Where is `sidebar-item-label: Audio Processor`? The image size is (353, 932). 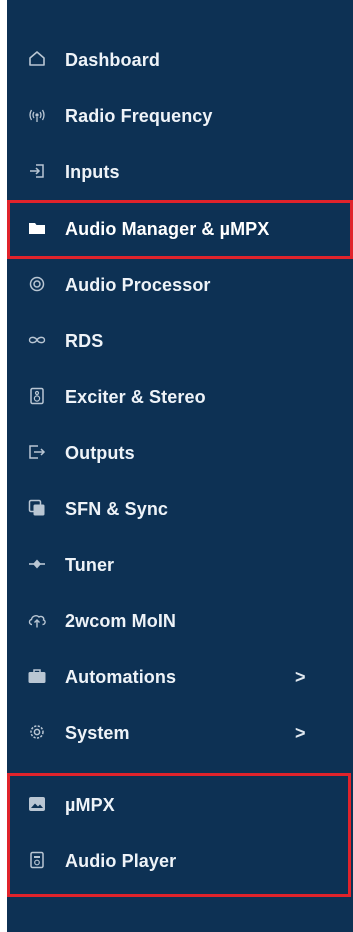
sidebar-item-label: Audio Processor is located at coordinates (138, 285).